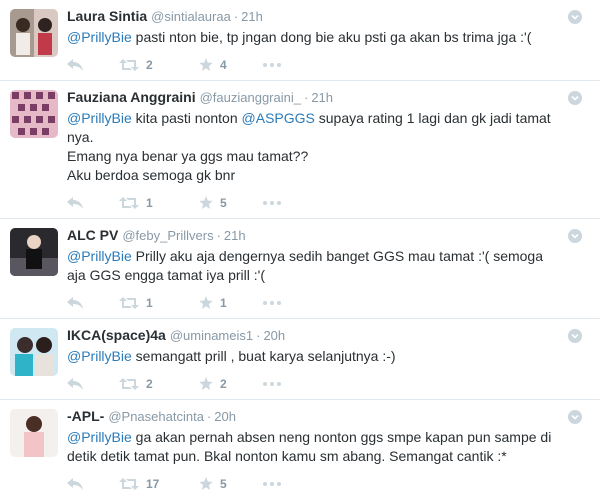 This screenshot has width=600, height=502. What do you see at coordinates (213, 65) in the screenshot?
I see `favorite-button: 4` at bounding box center [213, 65].